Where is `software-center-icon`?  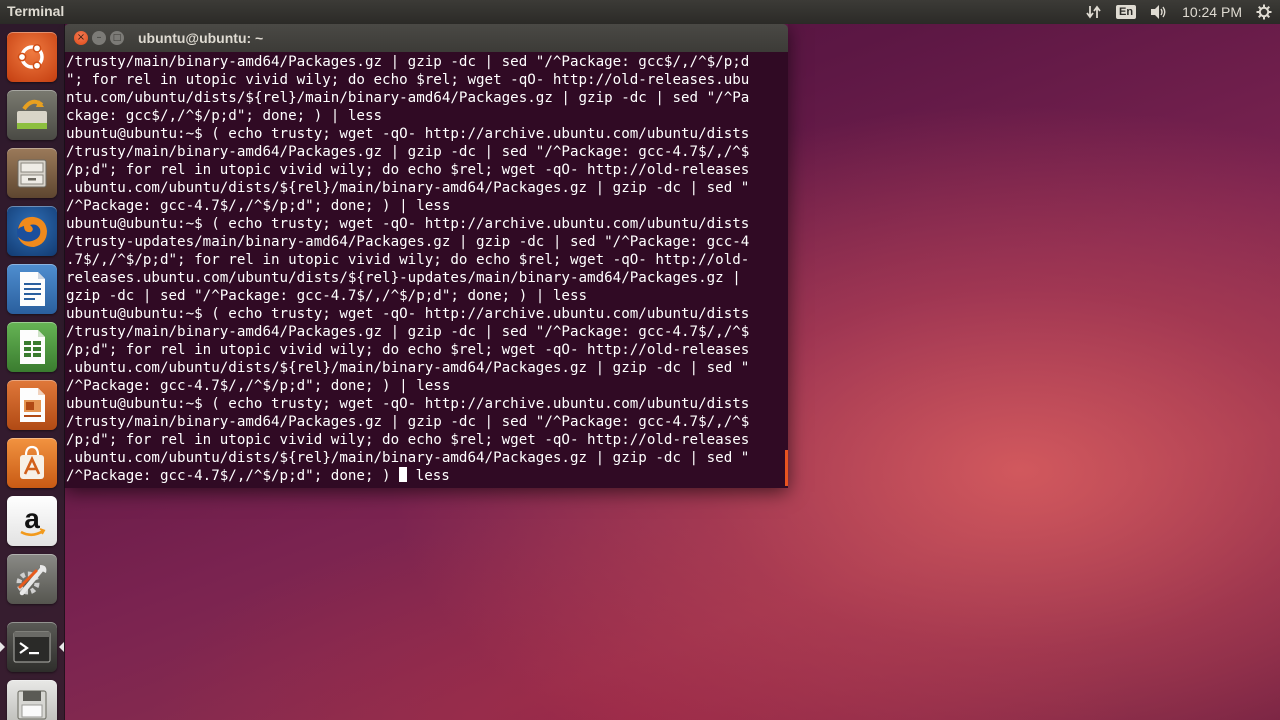 software-center-icon is located at coordinates (32, 462).